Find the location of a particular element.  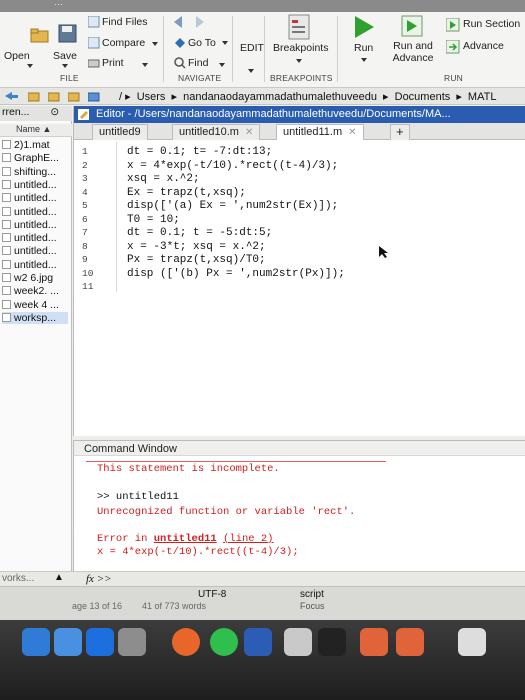

code-line: Px = trapz(t,xsq)/T0; is located at coordinates (196, 260).